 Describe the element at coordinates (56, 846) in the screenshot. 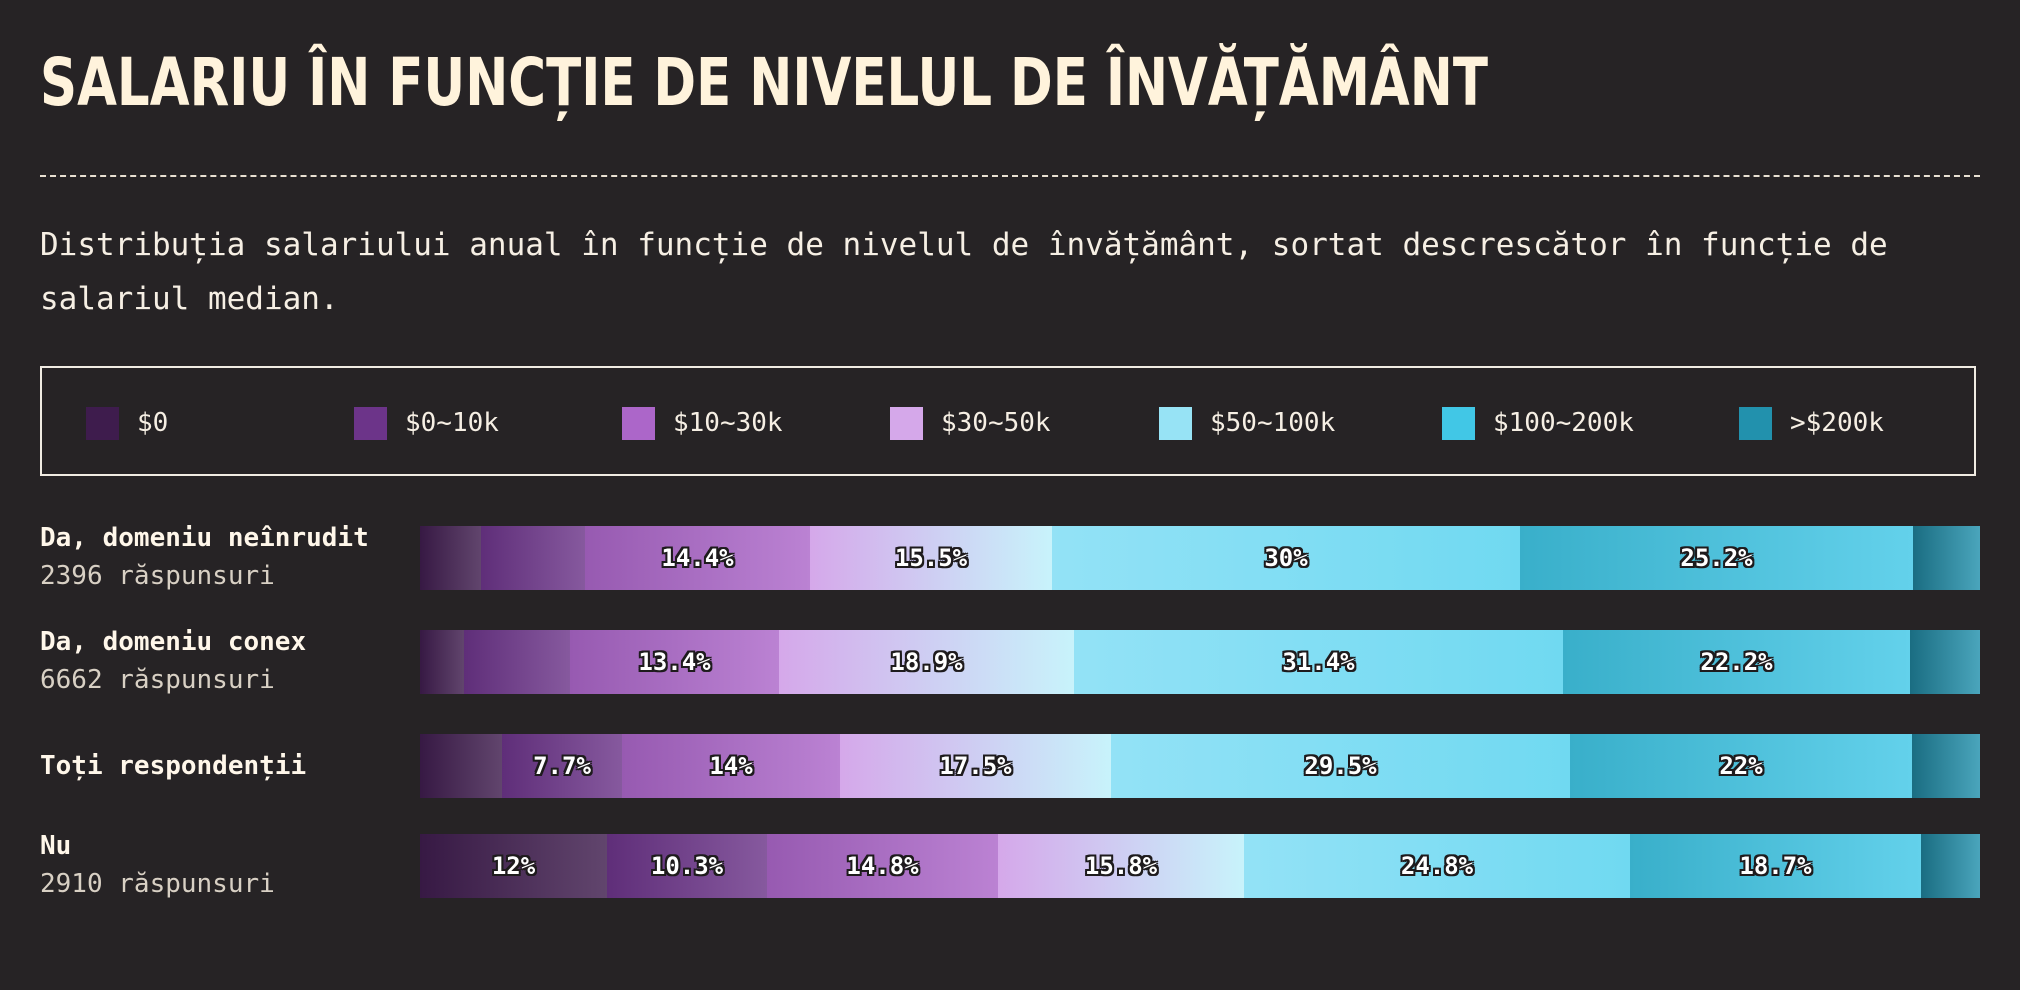

I see `row-name: Nu` at that location.